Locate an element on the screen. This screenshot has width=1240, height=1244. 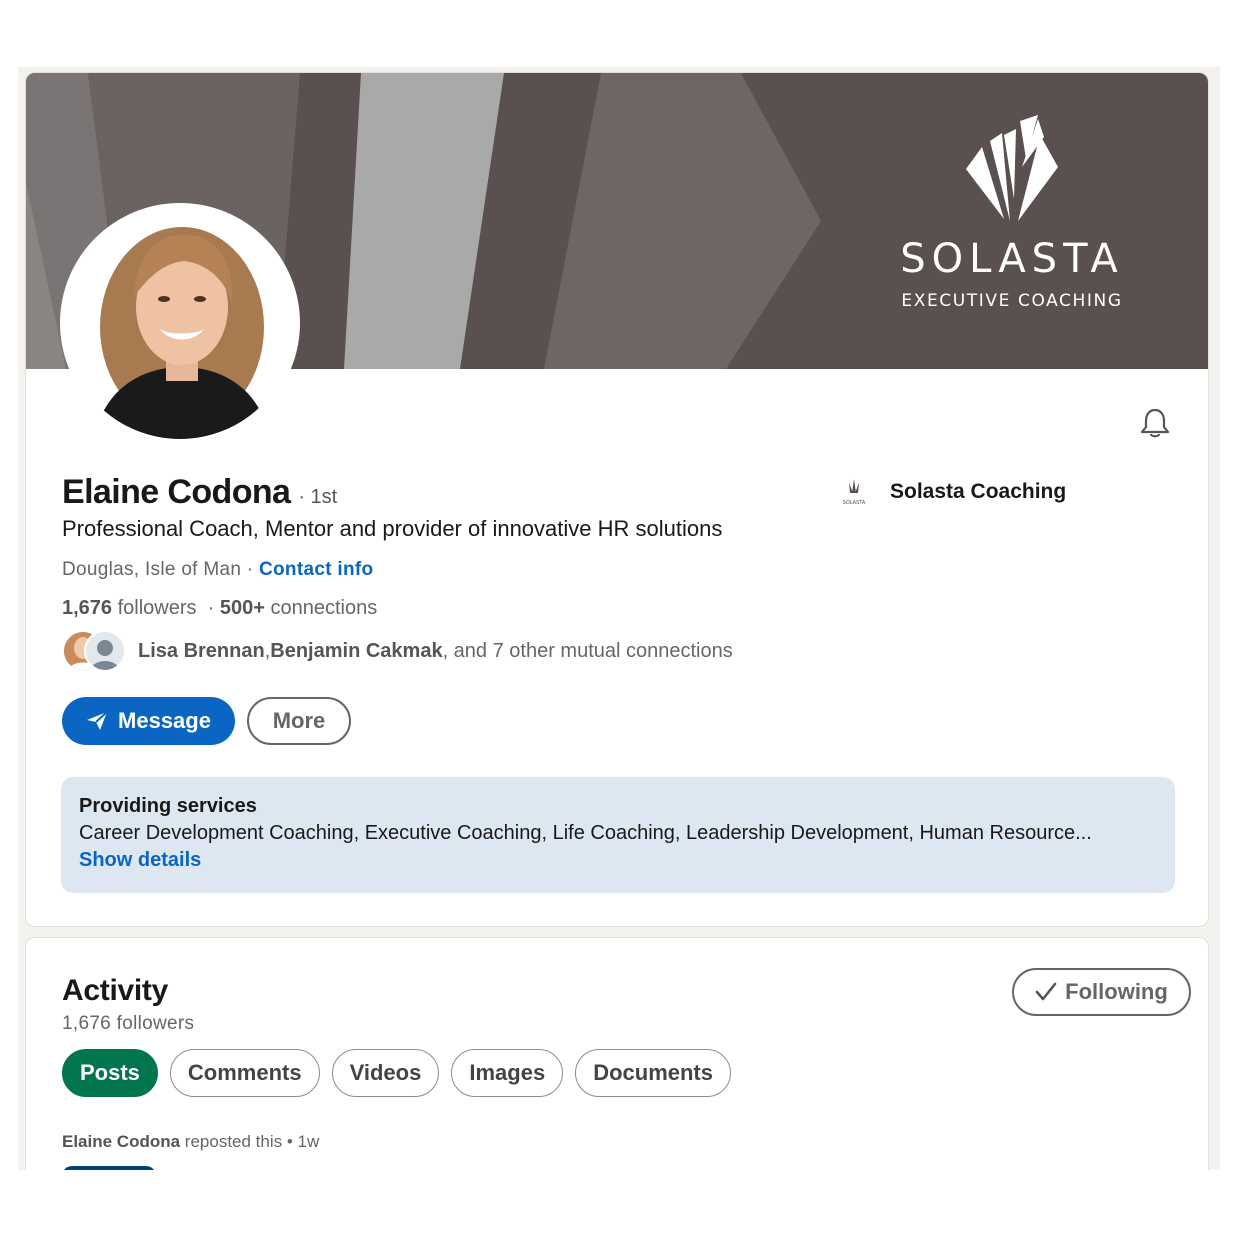
repost-header: Elaine Codona reposted this • 1w is located at coordinates (190, 1142).